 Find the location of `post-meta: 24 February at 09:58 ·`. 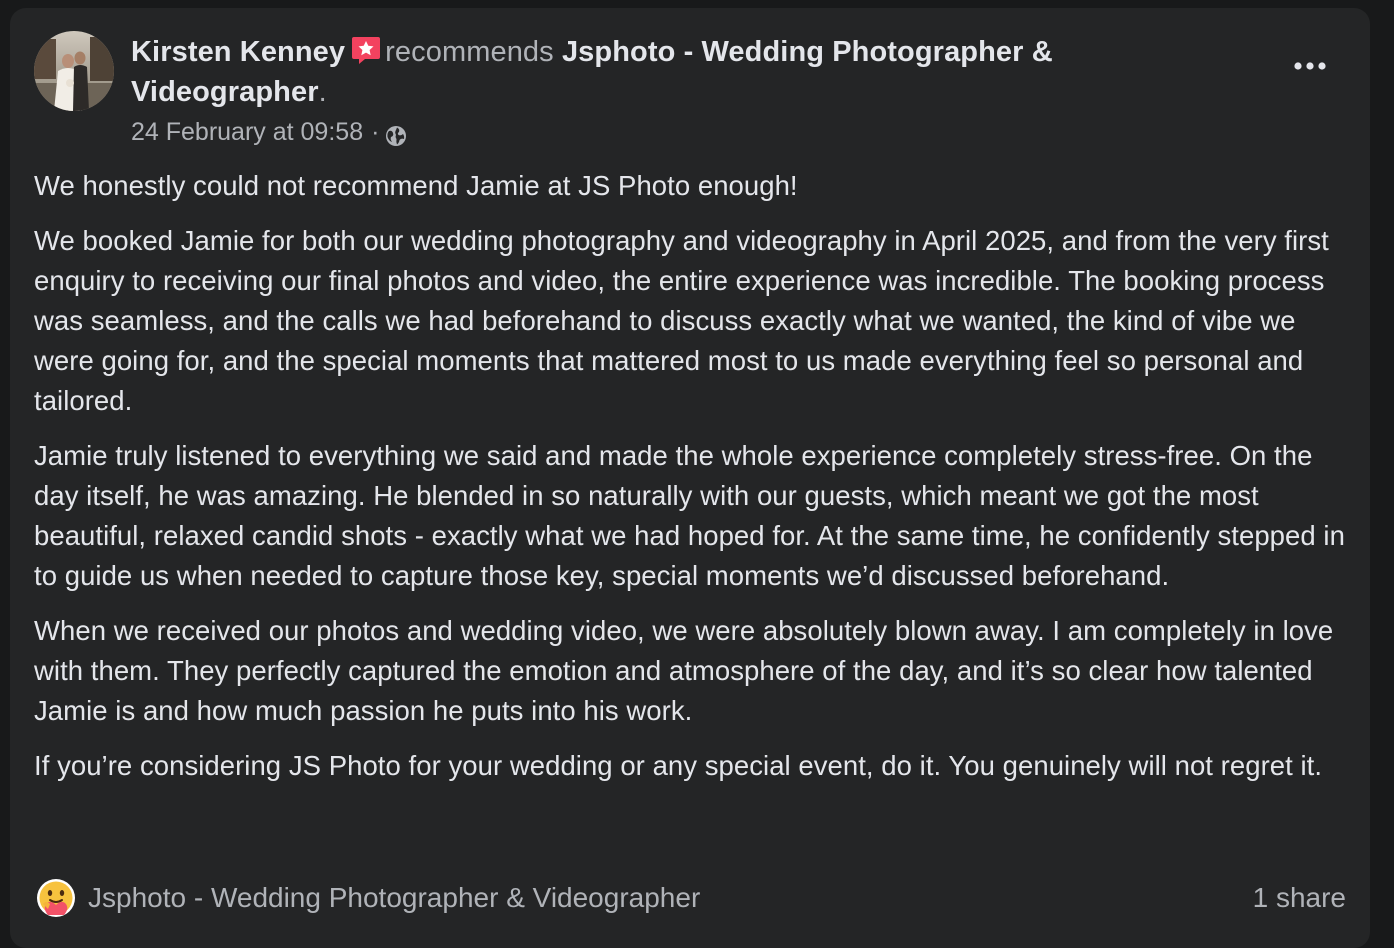

post-meta: 24 February at 09:58 · is located at coordinates (269, 132).